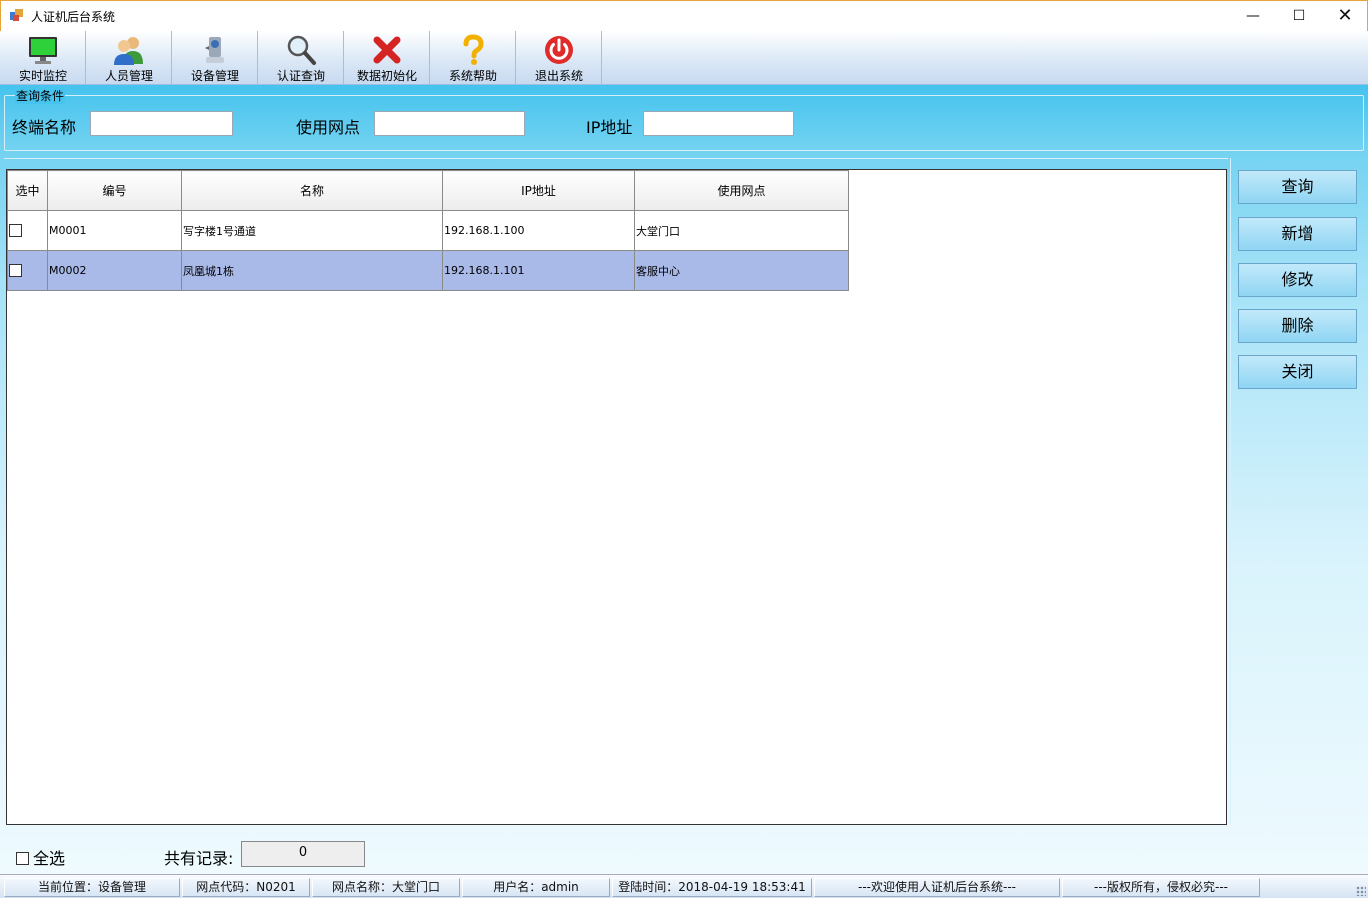 The image size is (1368, 898). Describe the element at coordinates (684, 58) in the screenshot. I see `main-toolbar: 实时监控 人员管理 设备管理 认证查询 数据初始化 系统帮助 退出系统` at that location.